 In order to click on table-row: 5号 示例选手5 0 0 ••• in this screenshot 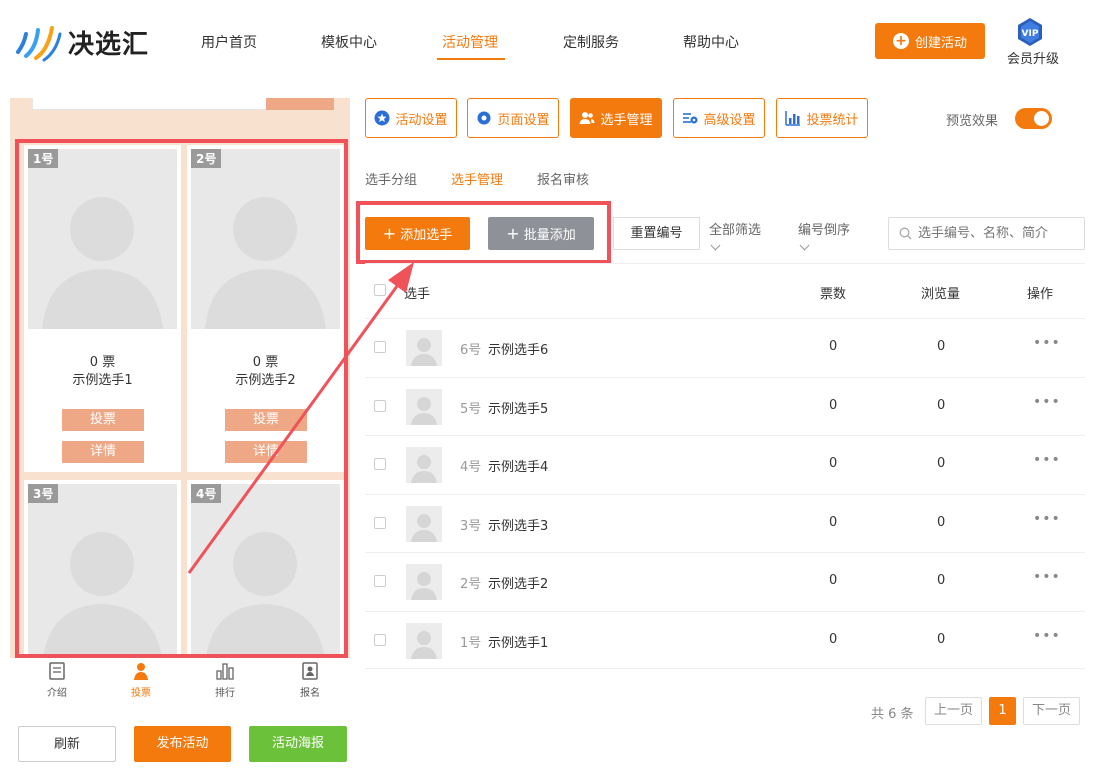, I will do `click(725, 406)`.